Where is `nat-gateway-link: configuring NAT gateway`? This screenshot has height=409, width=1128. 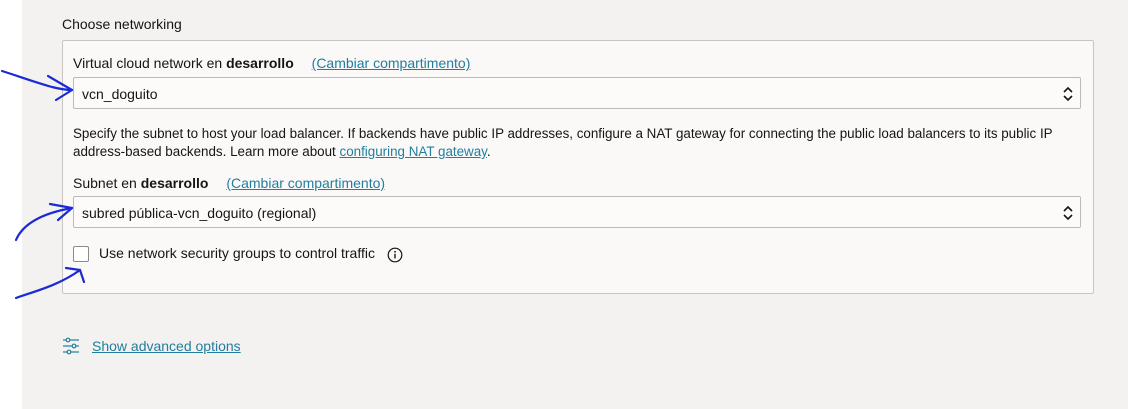
nat-gateway-link: configuring NAT gateway is located at coordinates (413, 151).